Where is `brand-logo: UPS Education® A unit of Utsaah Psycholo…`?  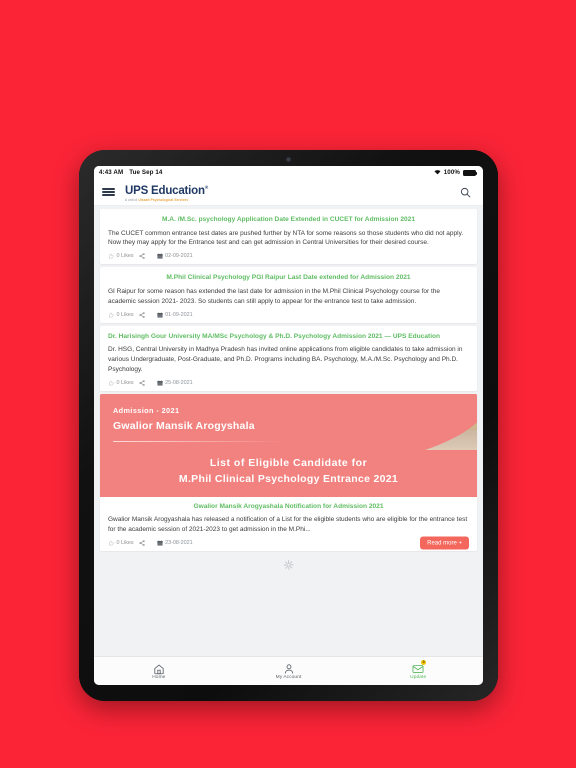 brand-logo: UPS Education® A unit of Utsaah Psycholo… is located at coordinates (166, 192).